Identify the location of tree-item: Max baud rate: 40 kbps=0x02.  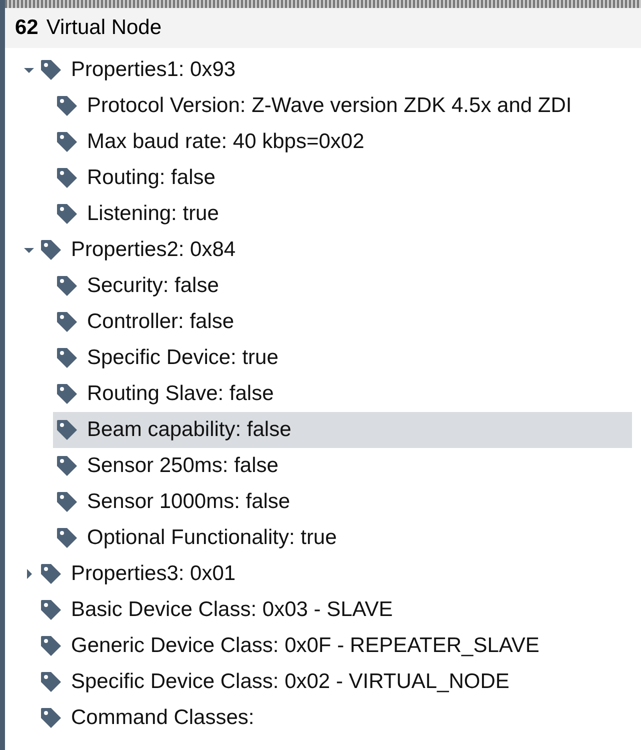
(342, 142).